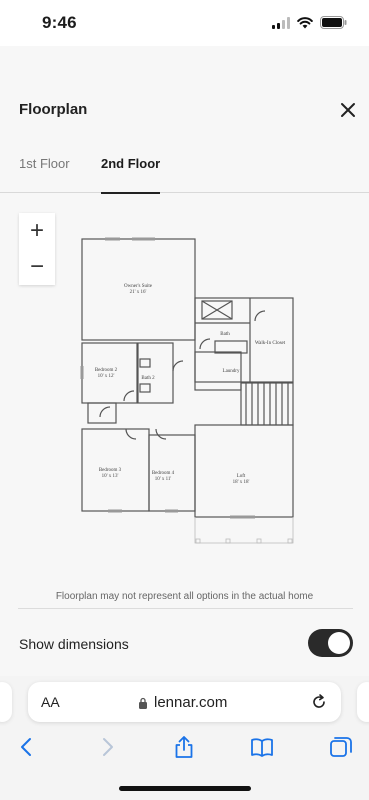 The width and height of the screenshot is (369, 800). Describe the element at coordinates (241, 476) in the screenshot. I see `label-loft: Loft` at that location.